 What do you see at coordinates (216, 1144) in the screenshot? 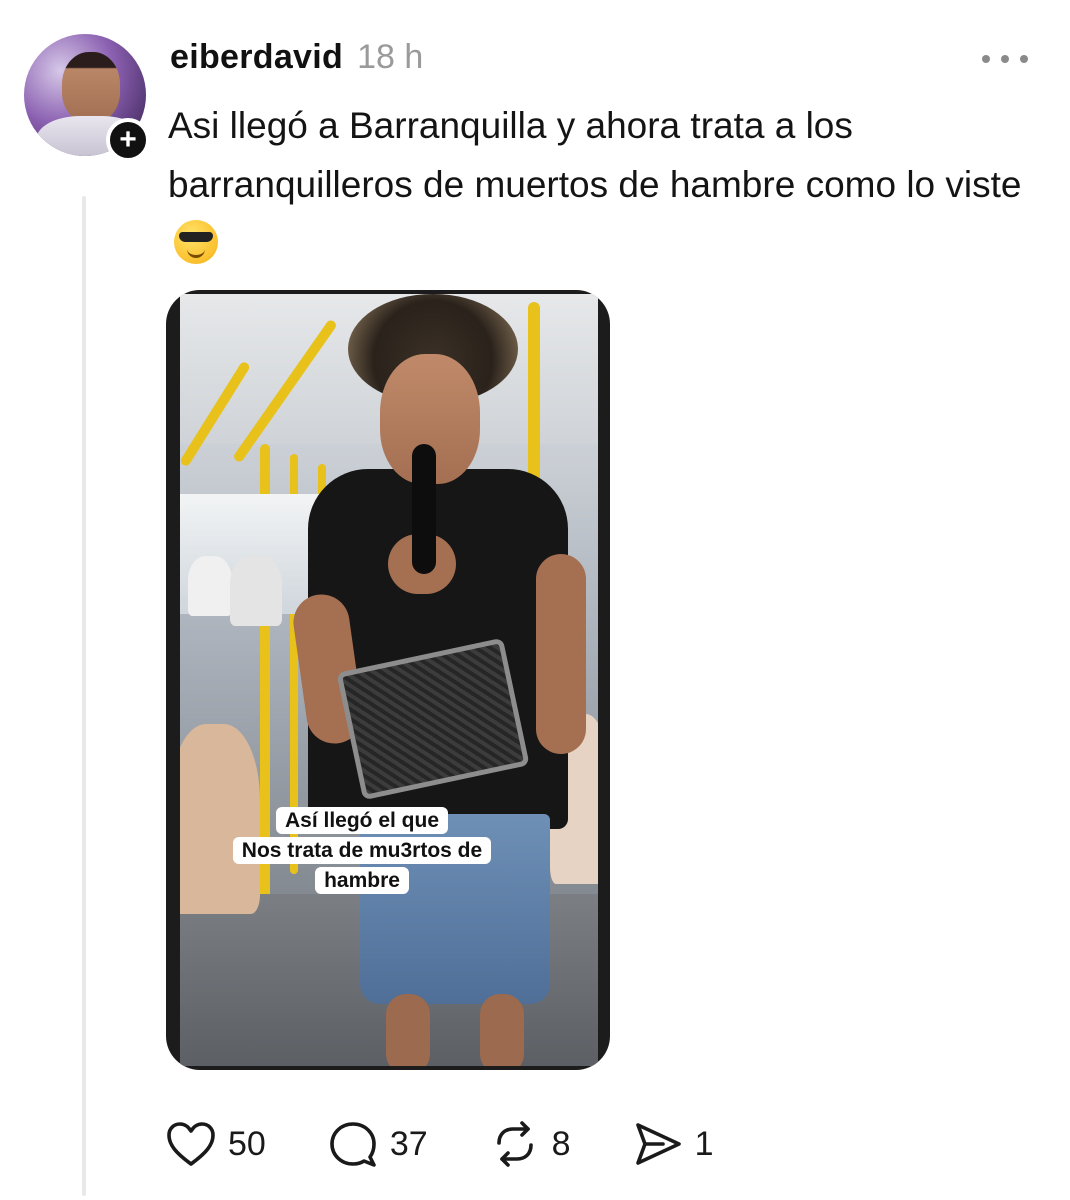
I see `like-button: 50` at bounding box center [216, 1144].